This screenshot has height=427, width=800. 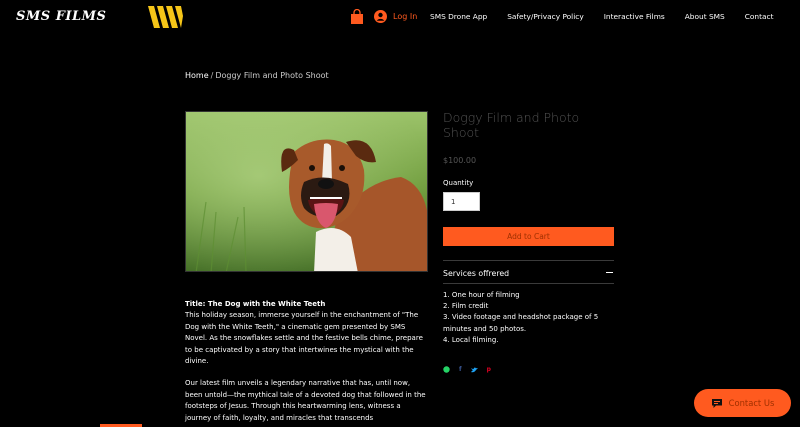 I want to click on quantity-label: Quantity, so click(x=458, y=183).